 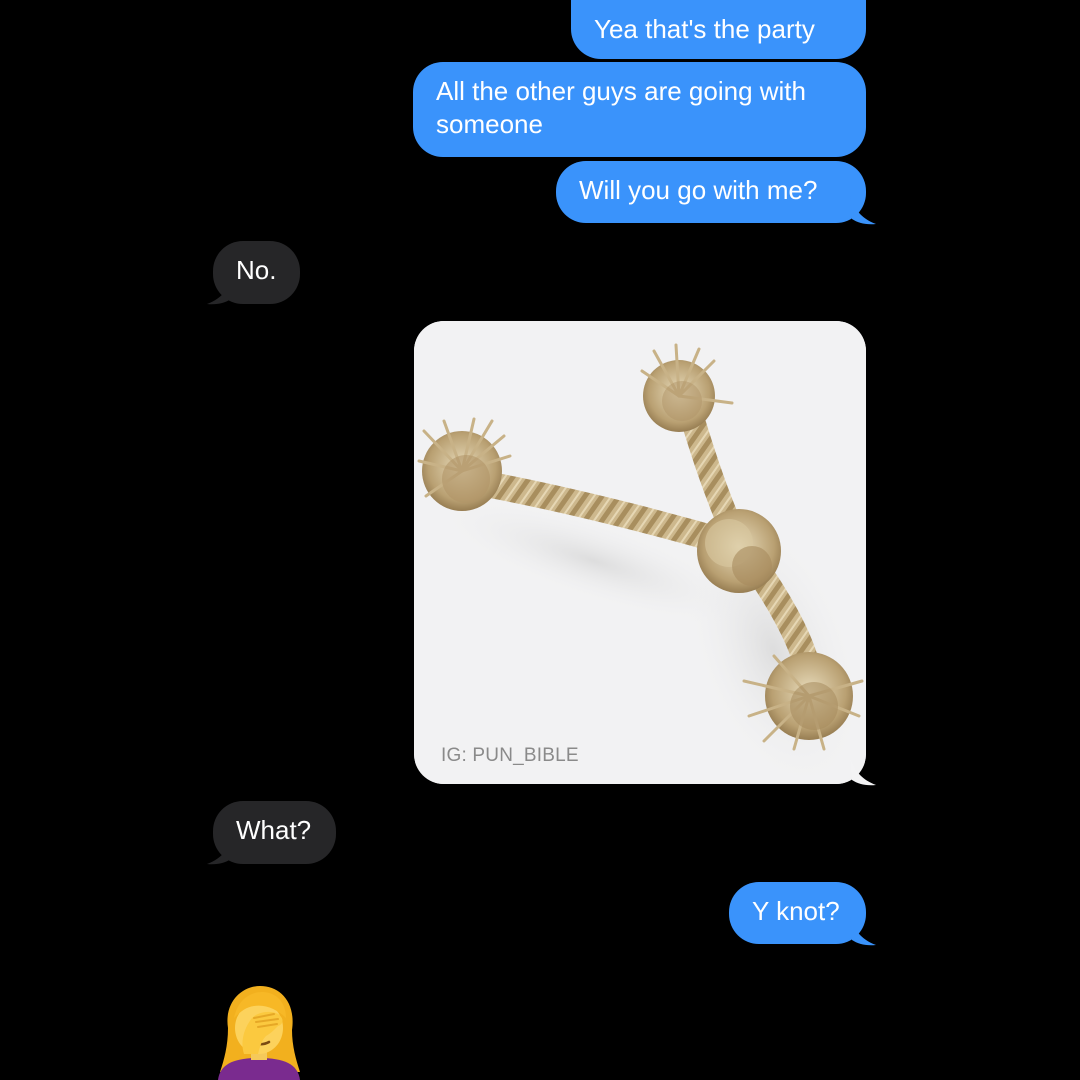 I want to click on message-text: No., so click(x=256, y=270).